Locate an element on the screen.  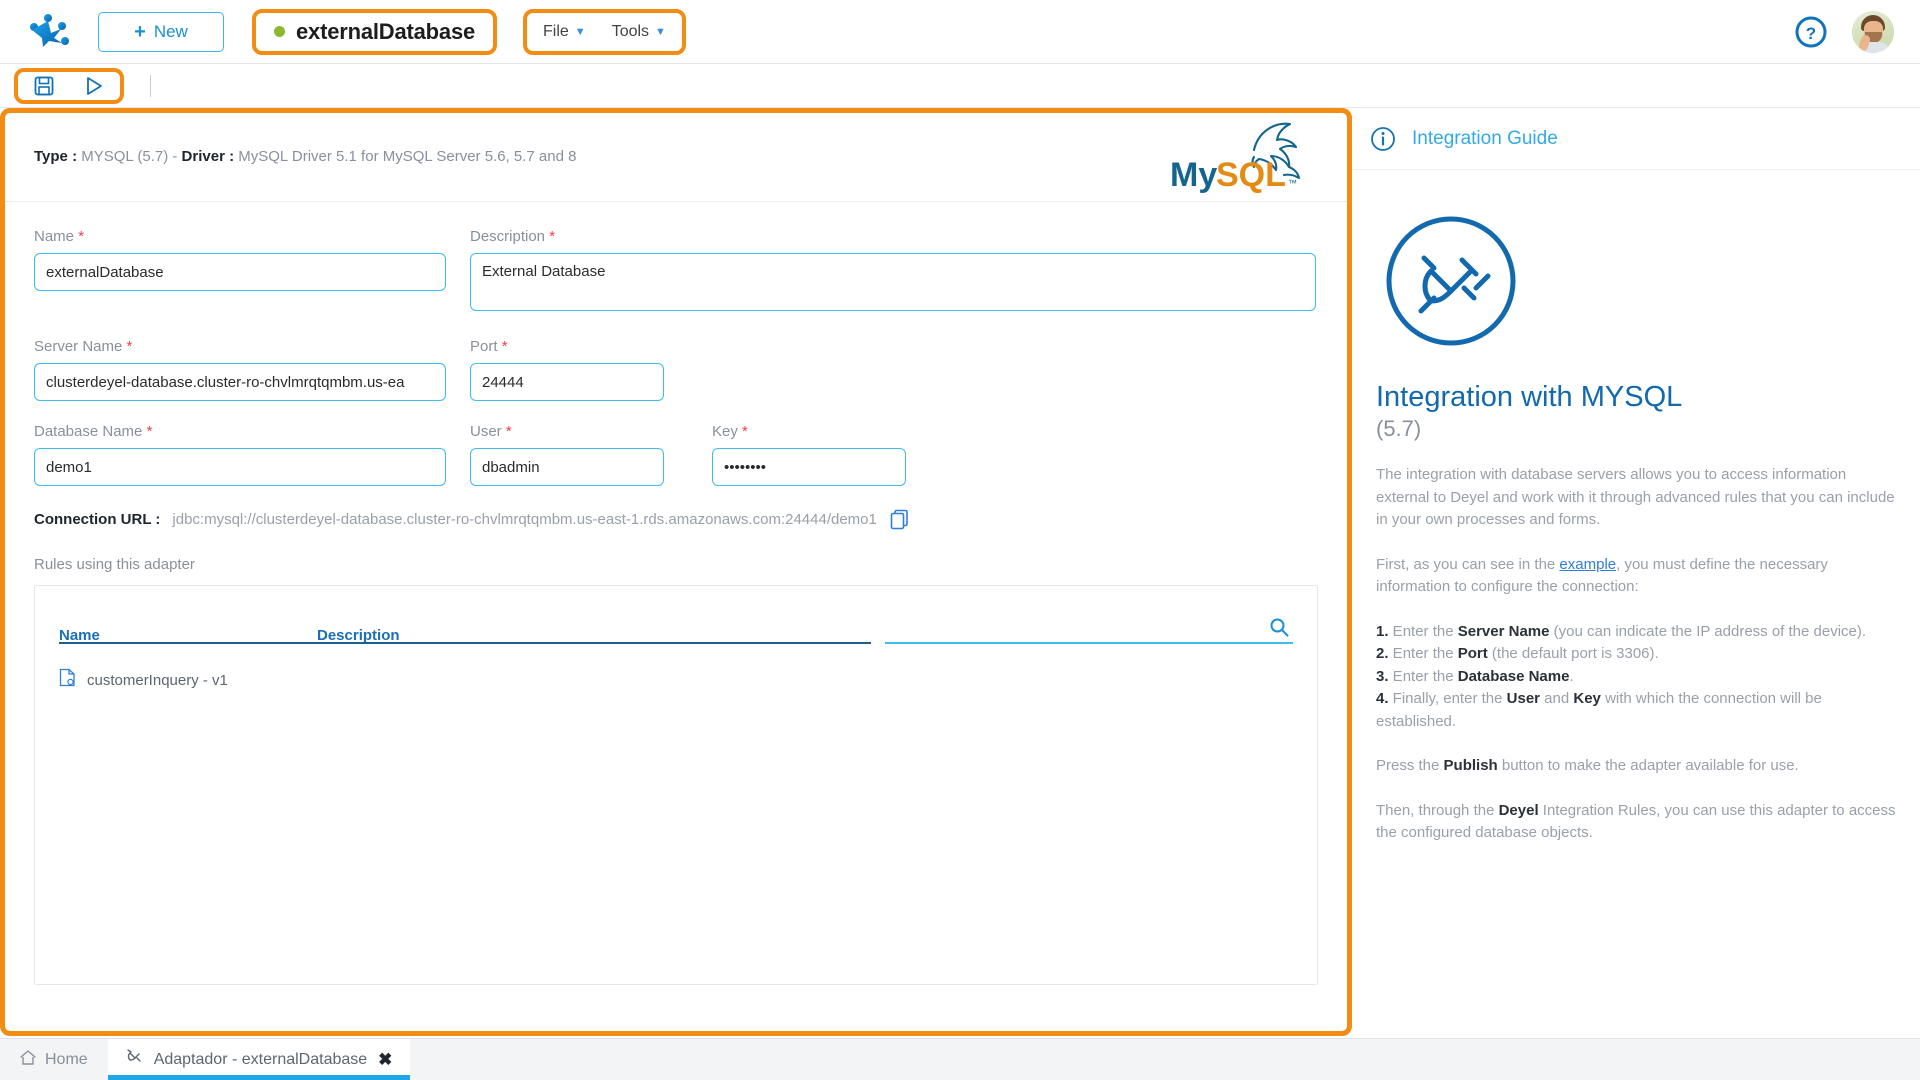
new-button-label: New is located at coordinates (170, 31).